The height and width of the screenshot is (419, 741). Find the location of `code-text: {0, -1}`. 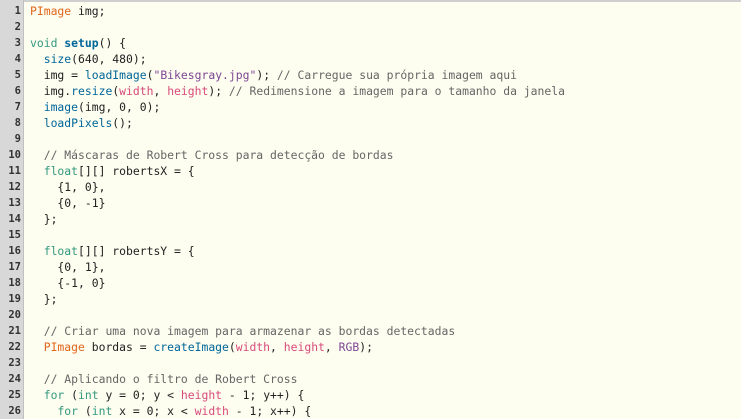

code-text: {0, -1} is located at coordinates (67, 203).